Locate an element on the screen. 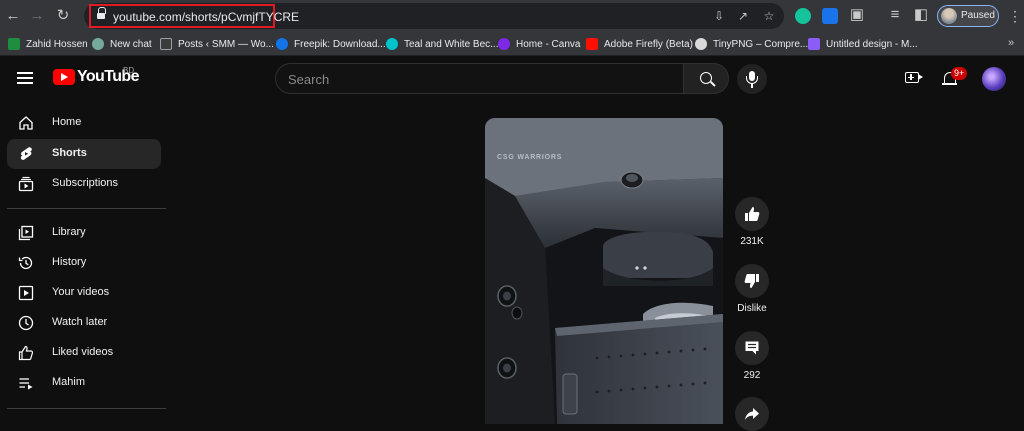  bookmark-item: New chat is located at coordinates (122, 44).